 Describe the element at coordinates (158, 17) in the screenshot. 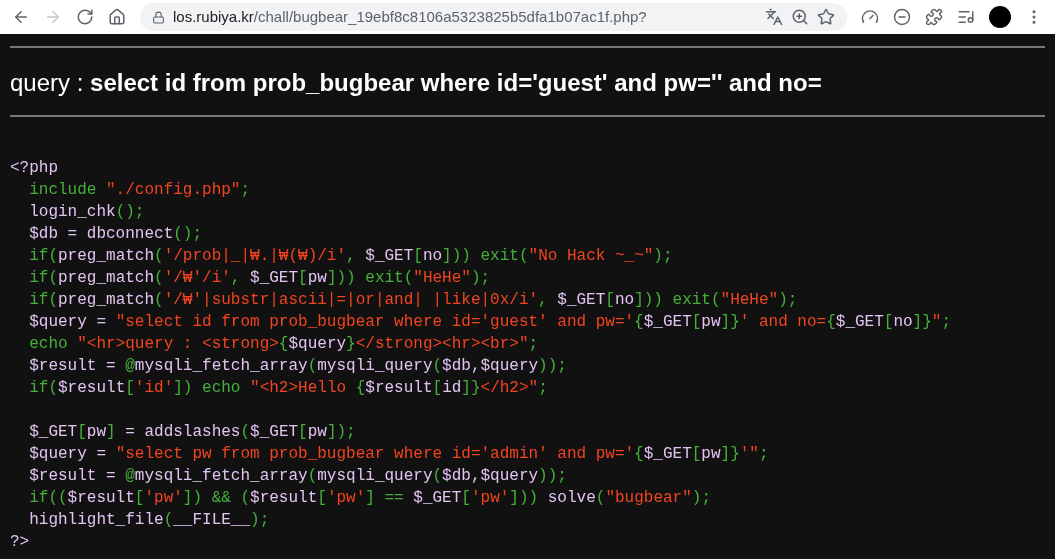

I see `lock-icon` at that location.